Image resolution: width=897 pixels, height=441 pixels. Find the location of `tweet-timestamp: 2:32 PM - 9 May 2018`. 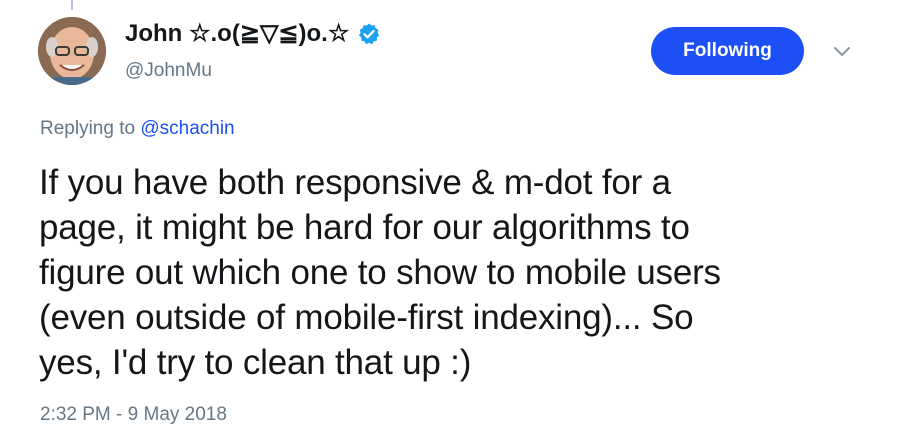

tweet-timestamp: 2:32 PM - 9 May 2018 is located at coordinates (133, 415).